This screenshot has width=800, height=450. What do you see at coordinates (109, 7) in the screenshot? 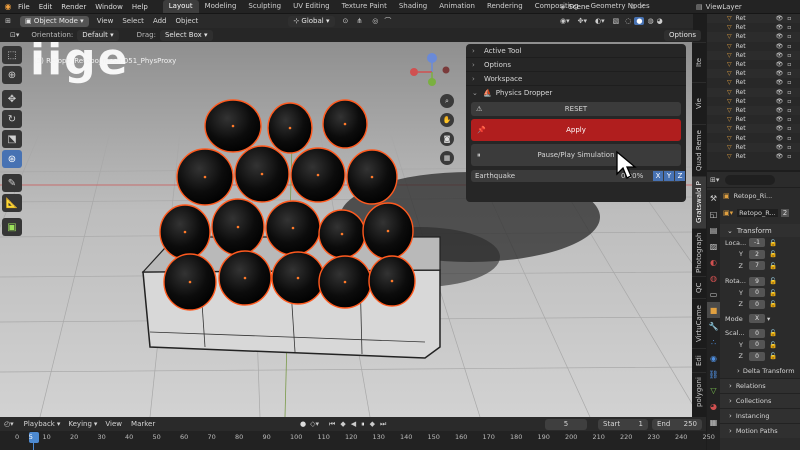
I see `menu-window: Window` at bounding box center [109, 7].